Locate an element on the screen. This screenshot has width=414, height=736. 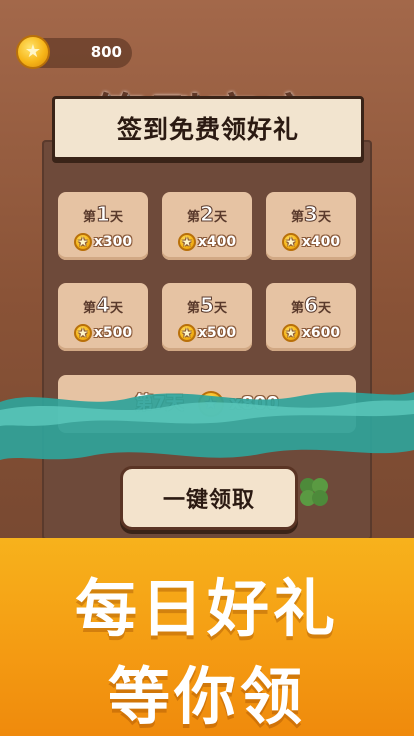
day-label: 第6天 is located at coordinates (311, 305).